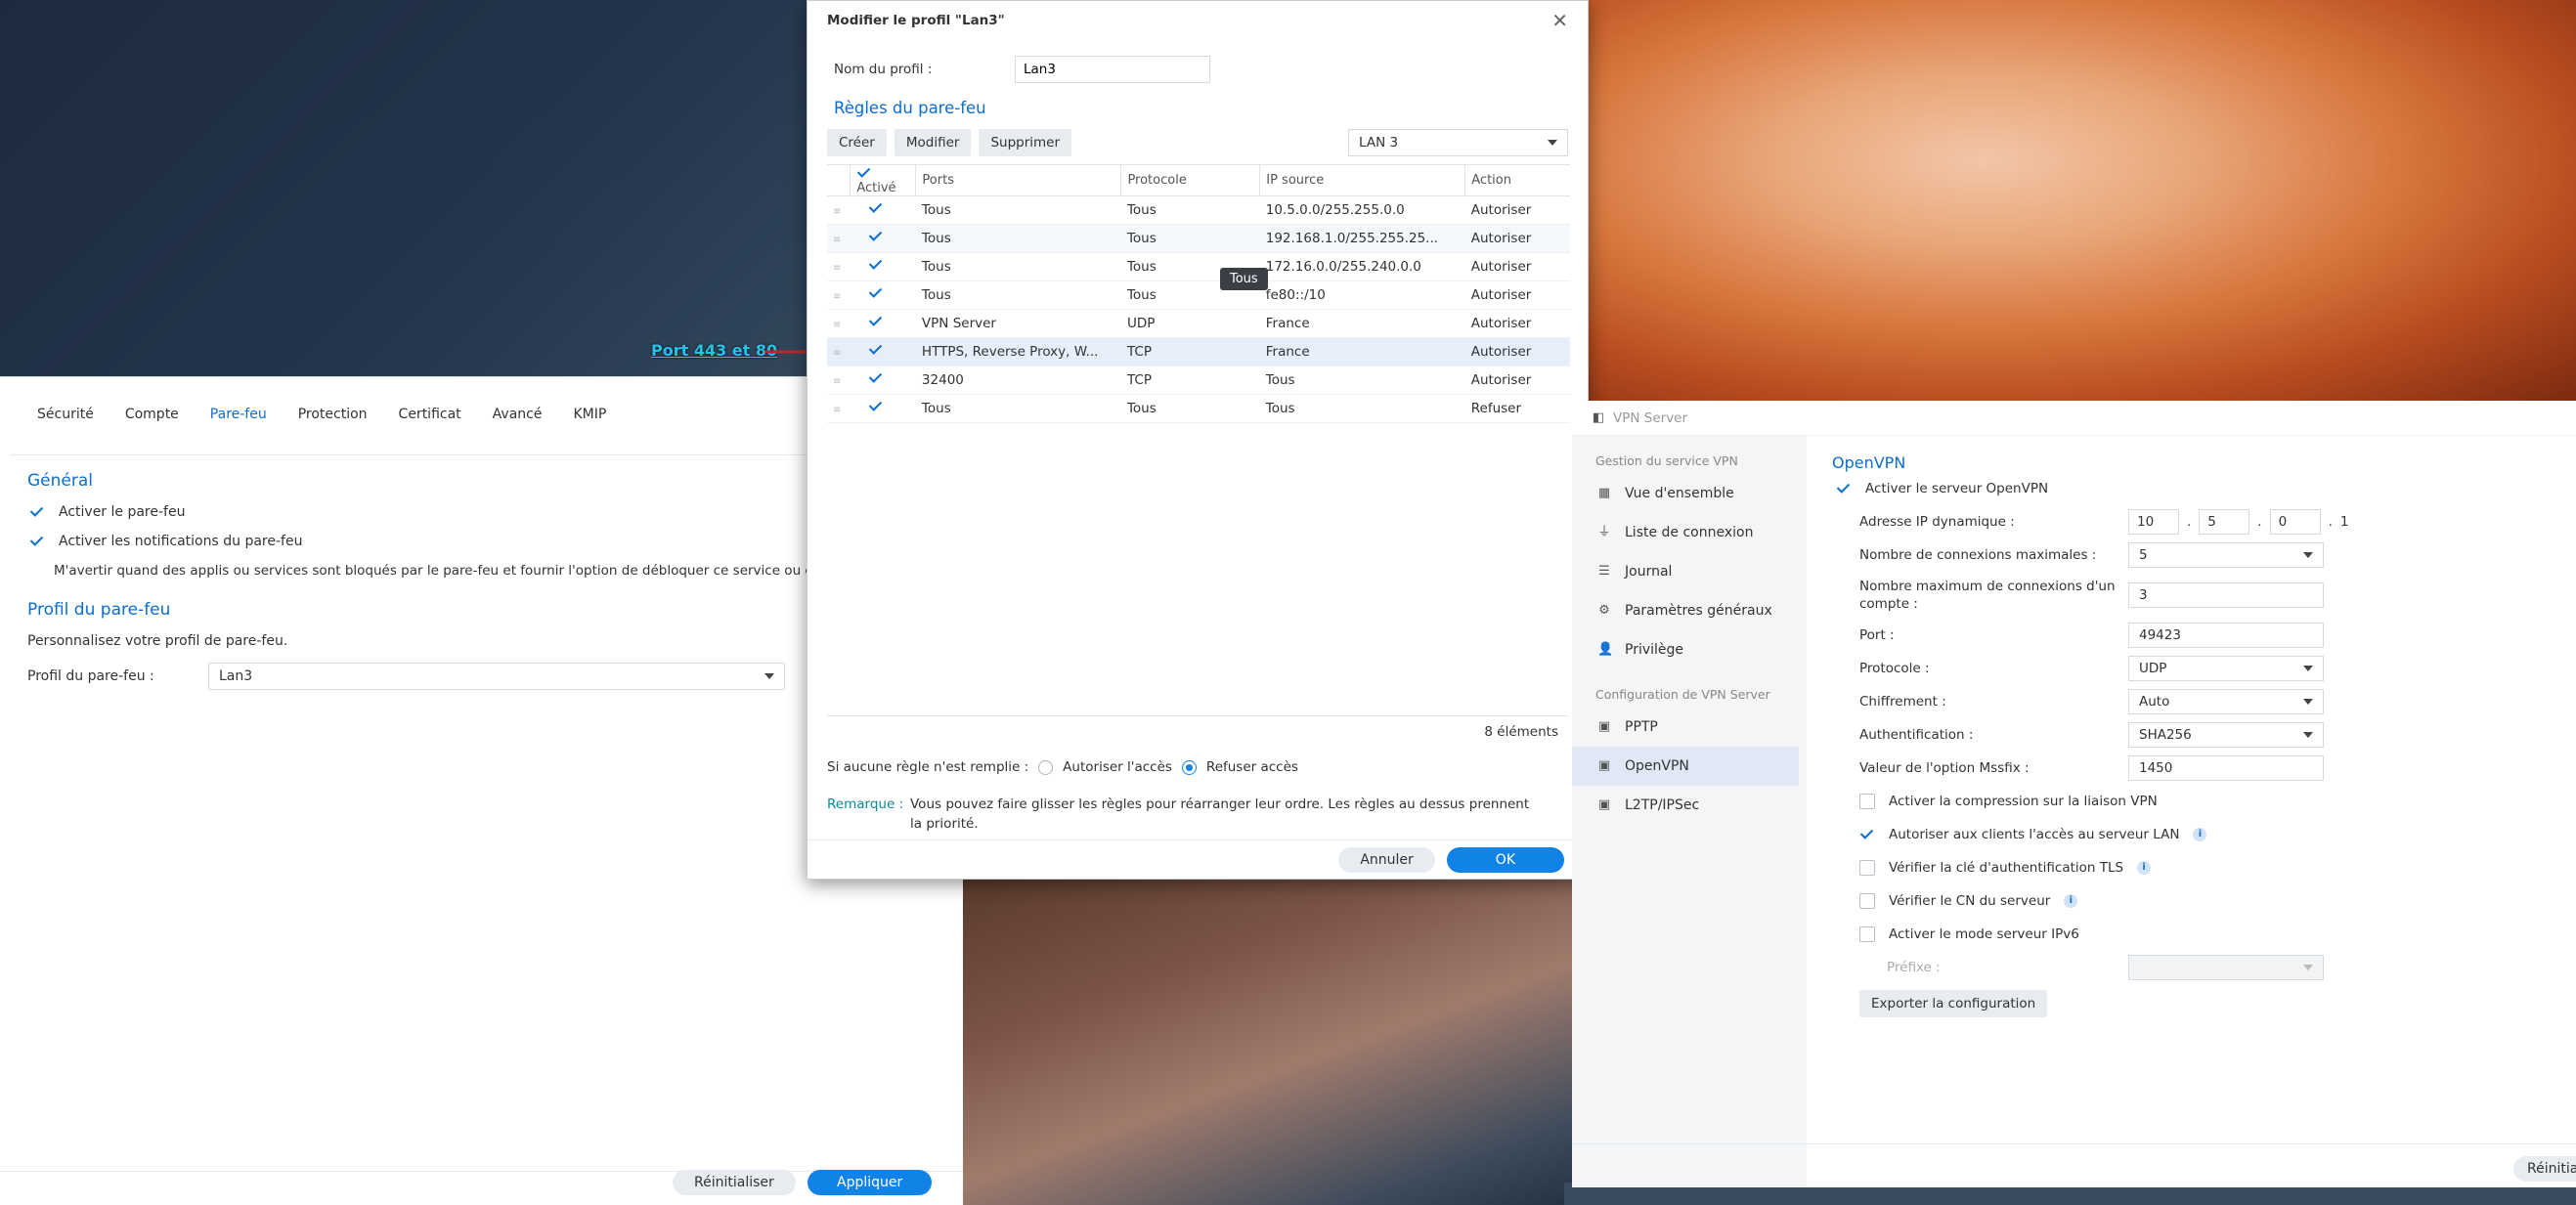  I want to click on protocol-header: Protocole, so click(1190, 180).